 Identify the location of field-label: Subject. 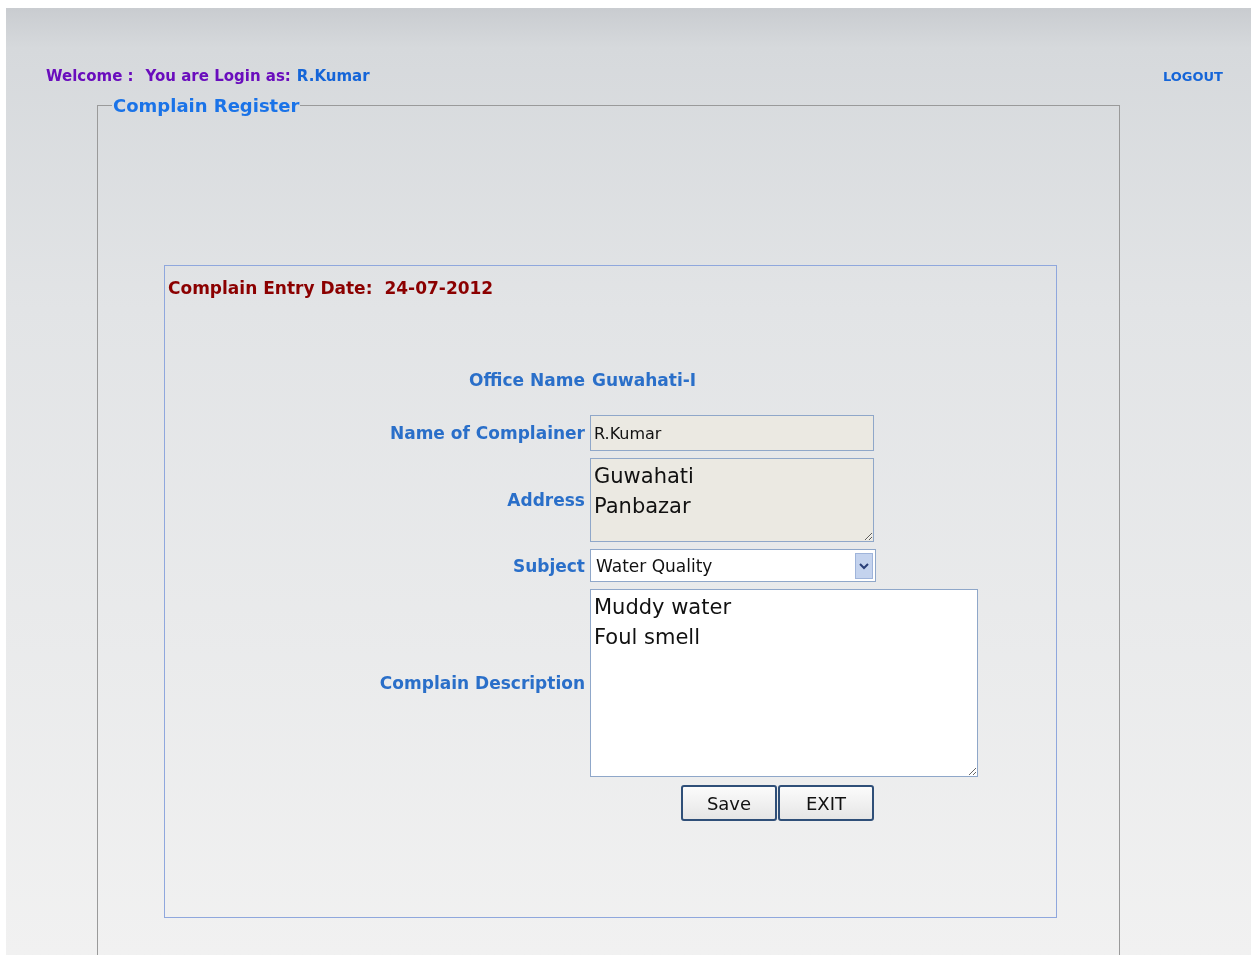
(548, 565).